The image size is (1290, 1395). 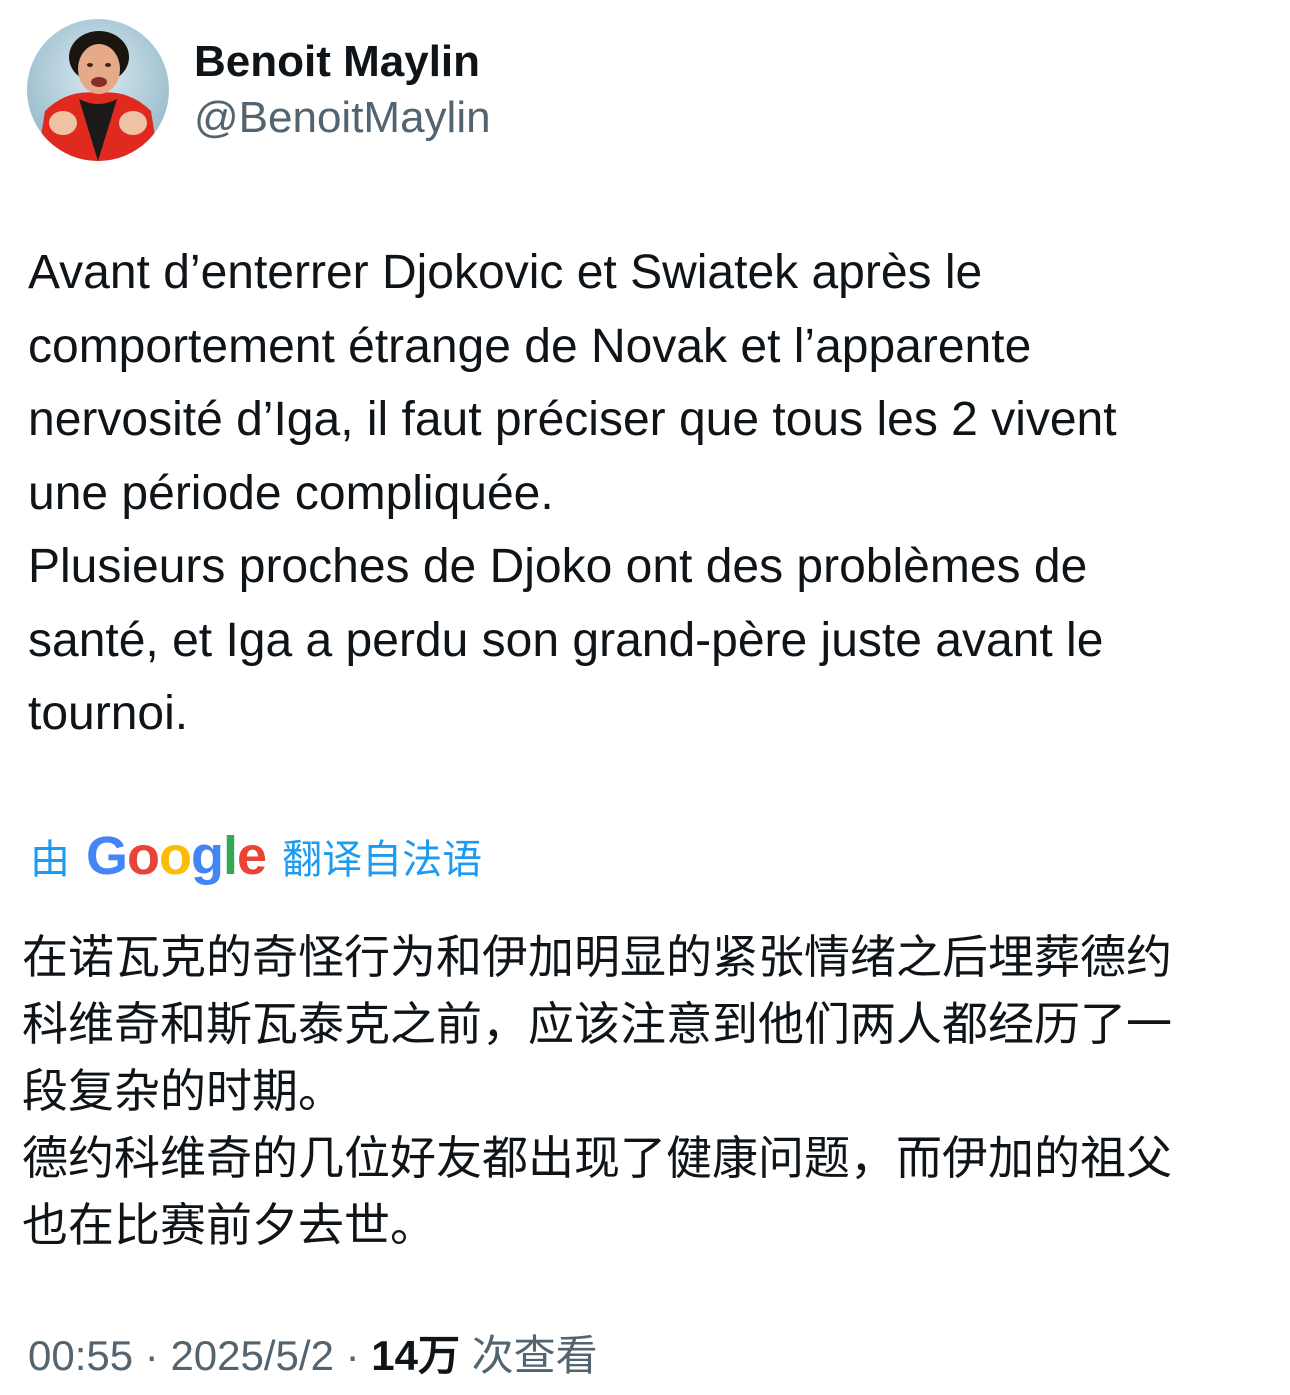 I want to click on avatar-image, so click(x=98, y=90).